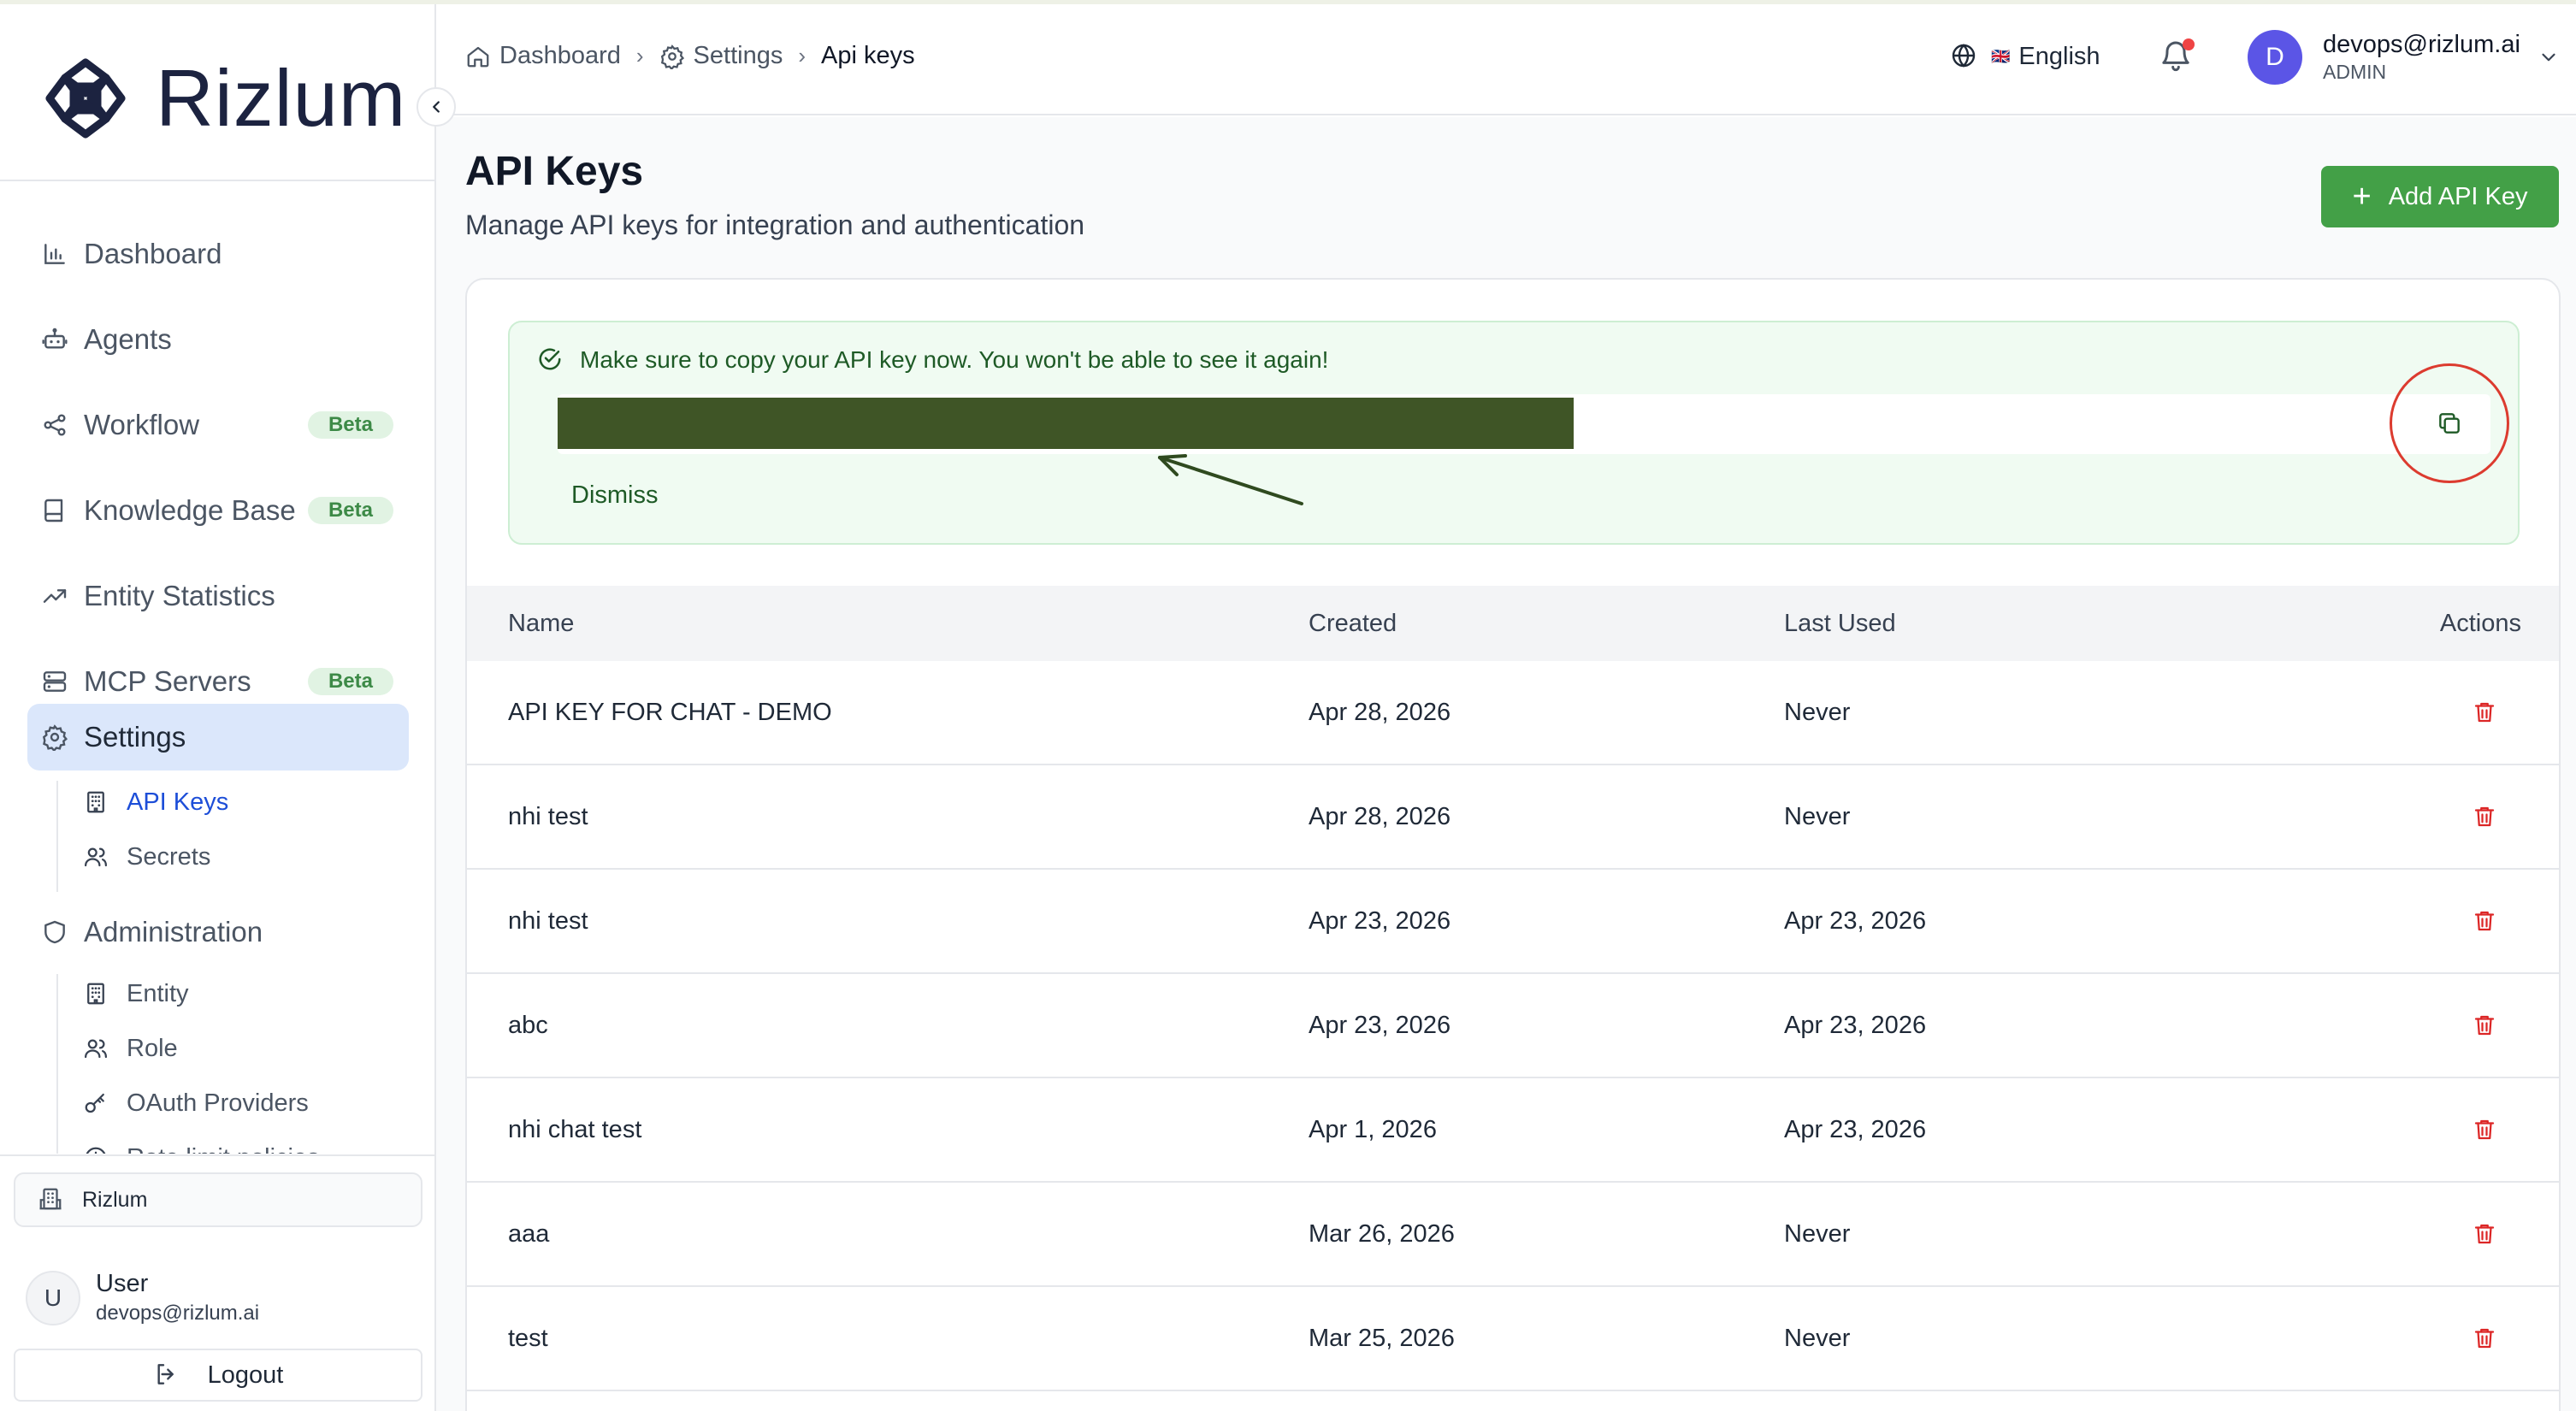  What do you see at coordinates (1382, 1338) in the screenshot?
I see `created-date-cell: Mar 25, 2026` at bounding box center [1382, 1338].